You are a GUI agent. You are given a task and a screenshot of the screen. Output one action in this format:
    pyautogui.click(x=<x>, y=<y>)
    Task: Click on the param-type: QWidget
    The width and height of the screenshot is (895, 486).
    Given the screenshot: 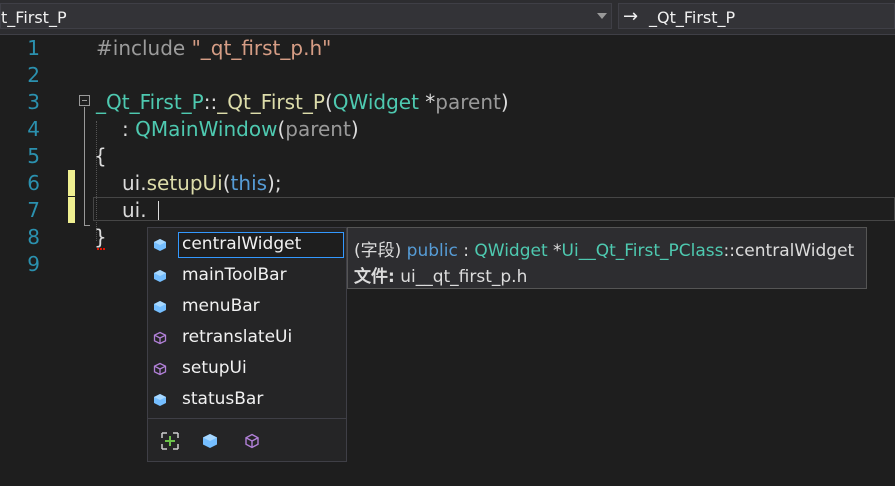 What is the action you would take?
    pyautogui.click(x=375, y=102)
    